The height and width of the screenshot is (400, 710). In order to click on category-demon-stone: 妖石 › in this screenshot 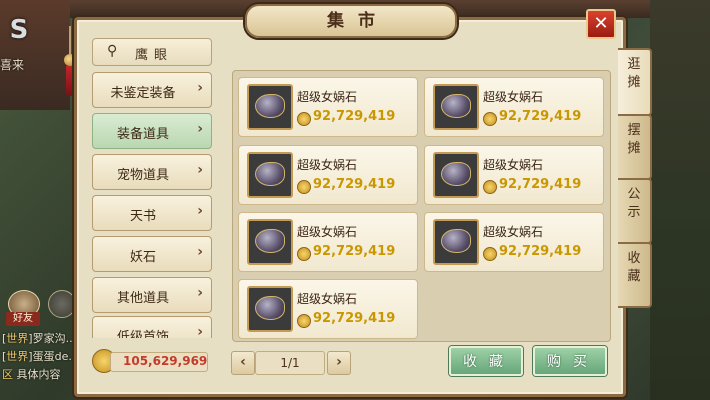, I will do `click(152, 254)`.